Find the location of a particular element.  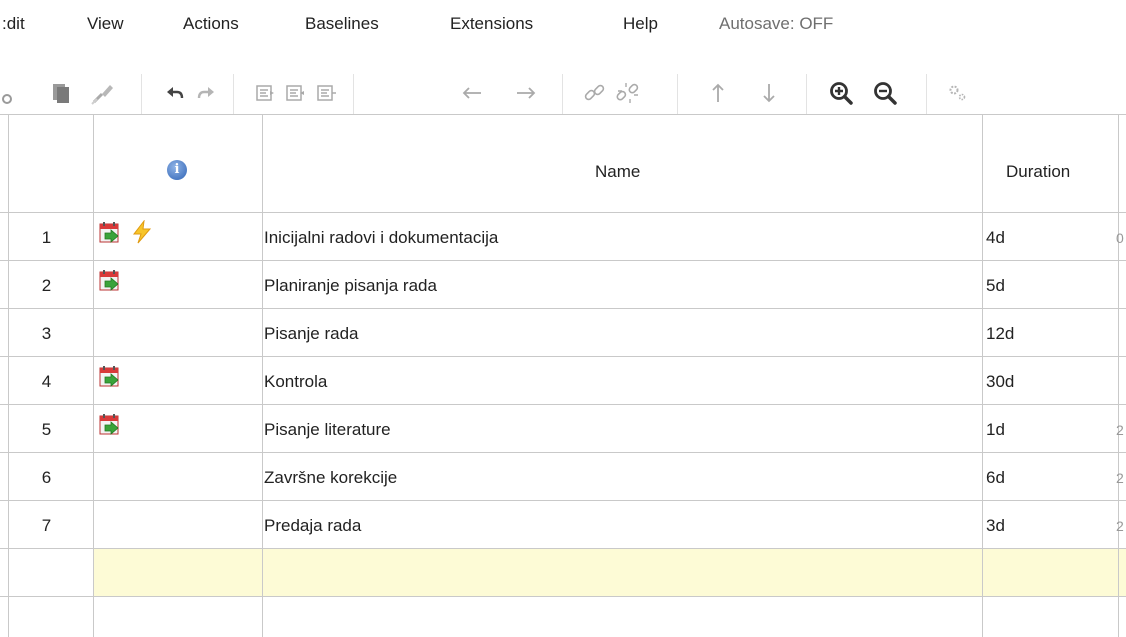

task-name: Inicijalni radovi i dokumentacija is located at coordinates (381, 238).